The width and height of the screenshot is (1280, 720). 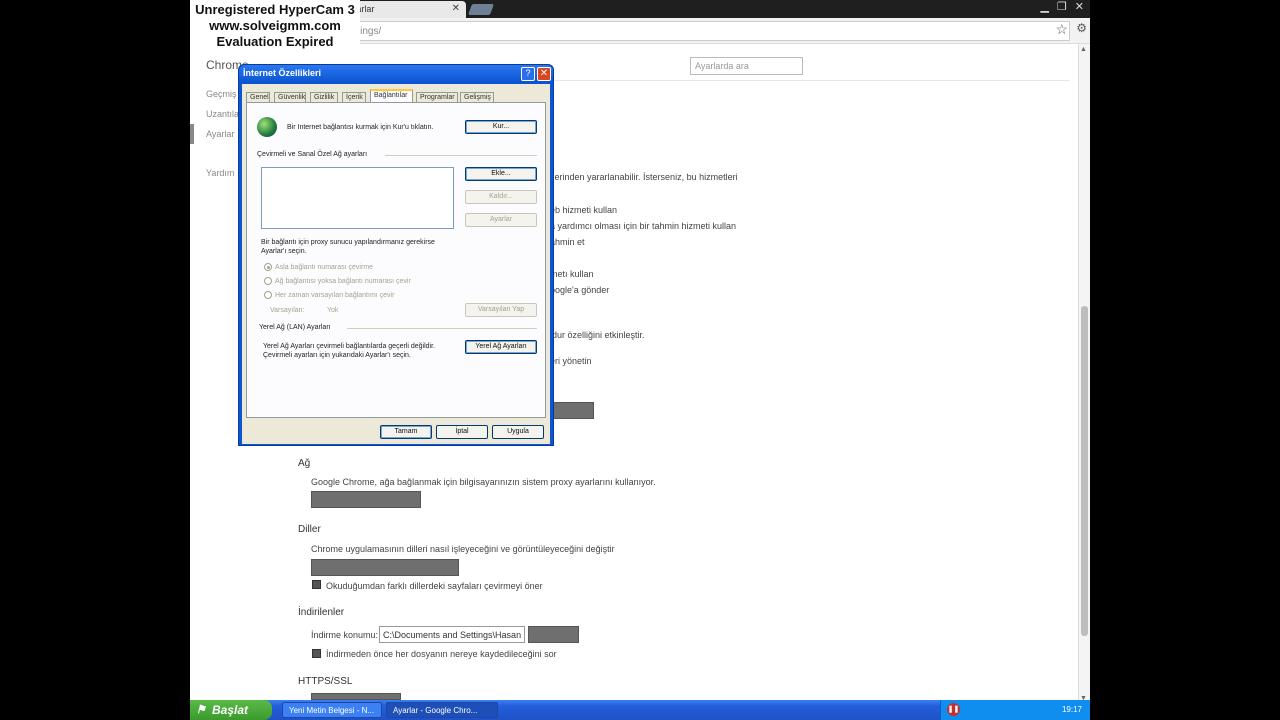 I want to click on system-tray: ❚❚ 19:17, so click(x=1015, y=710).